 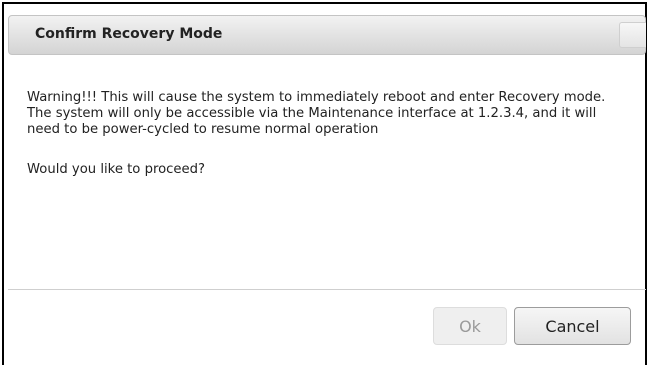 What do you see at coordinates (572, 326) in the screenshot?
I see `cancel-button: Cancel` at bounding box center [572, 326].